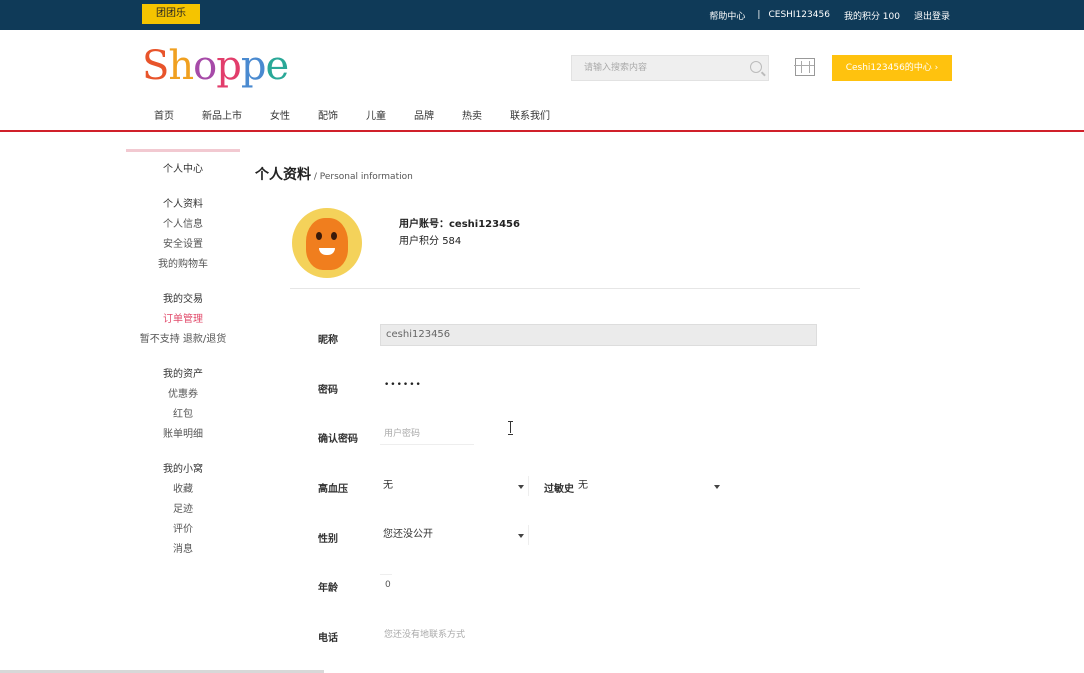 This screenshot has width=1084, height=673. Describe the element at coordinates (183, 265) in the screenshot. I see `sidebar-item-cart: 我的购物车` at that location.